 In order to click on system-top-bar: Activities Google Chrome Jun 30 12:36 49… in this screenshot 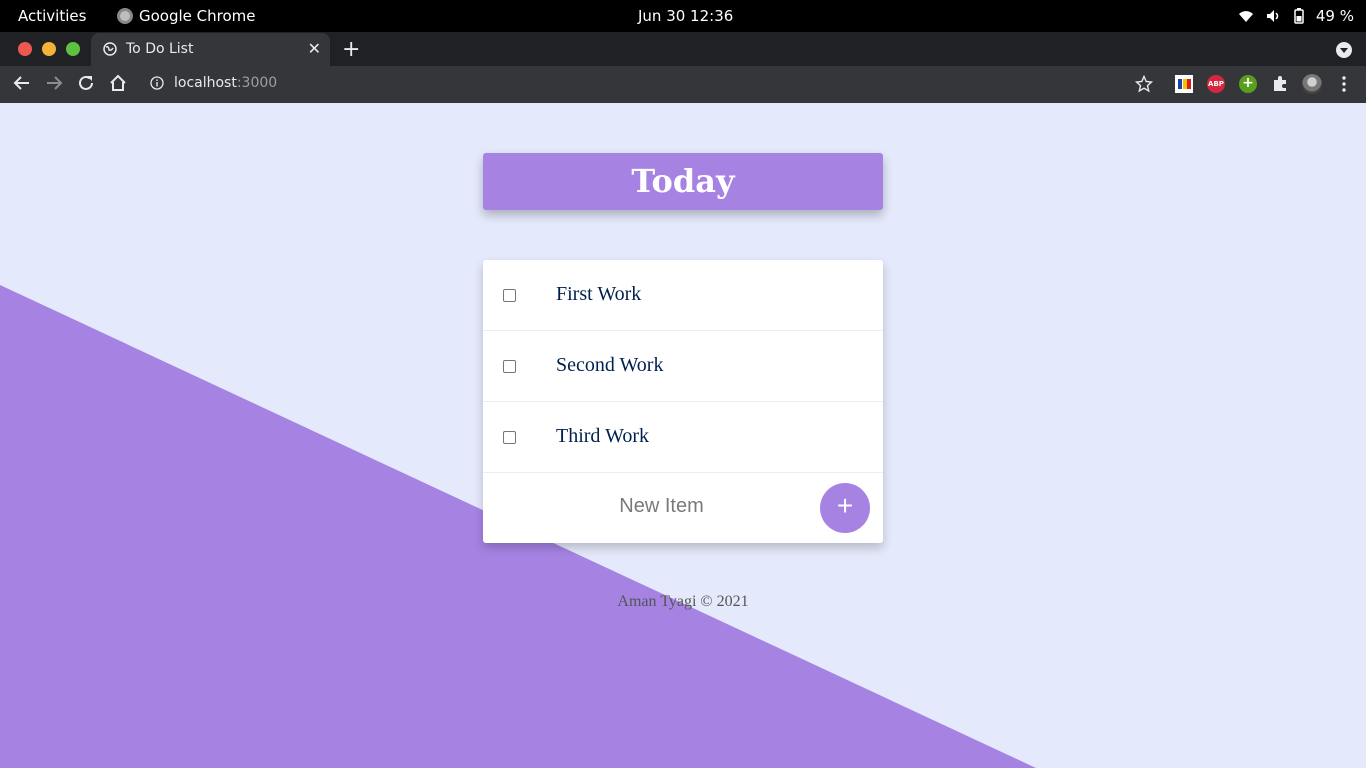, I will do `click(683, 16)`.